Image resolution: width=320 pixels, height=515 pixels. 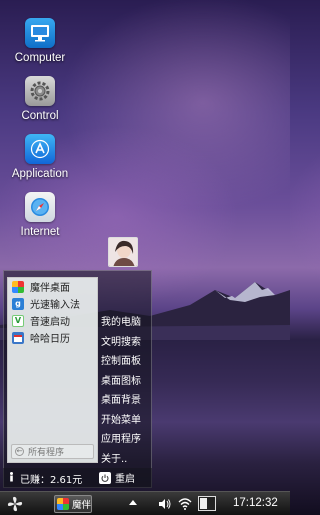 I want to click on app-item-label: 光速输入法, so click(x=55, y=305).